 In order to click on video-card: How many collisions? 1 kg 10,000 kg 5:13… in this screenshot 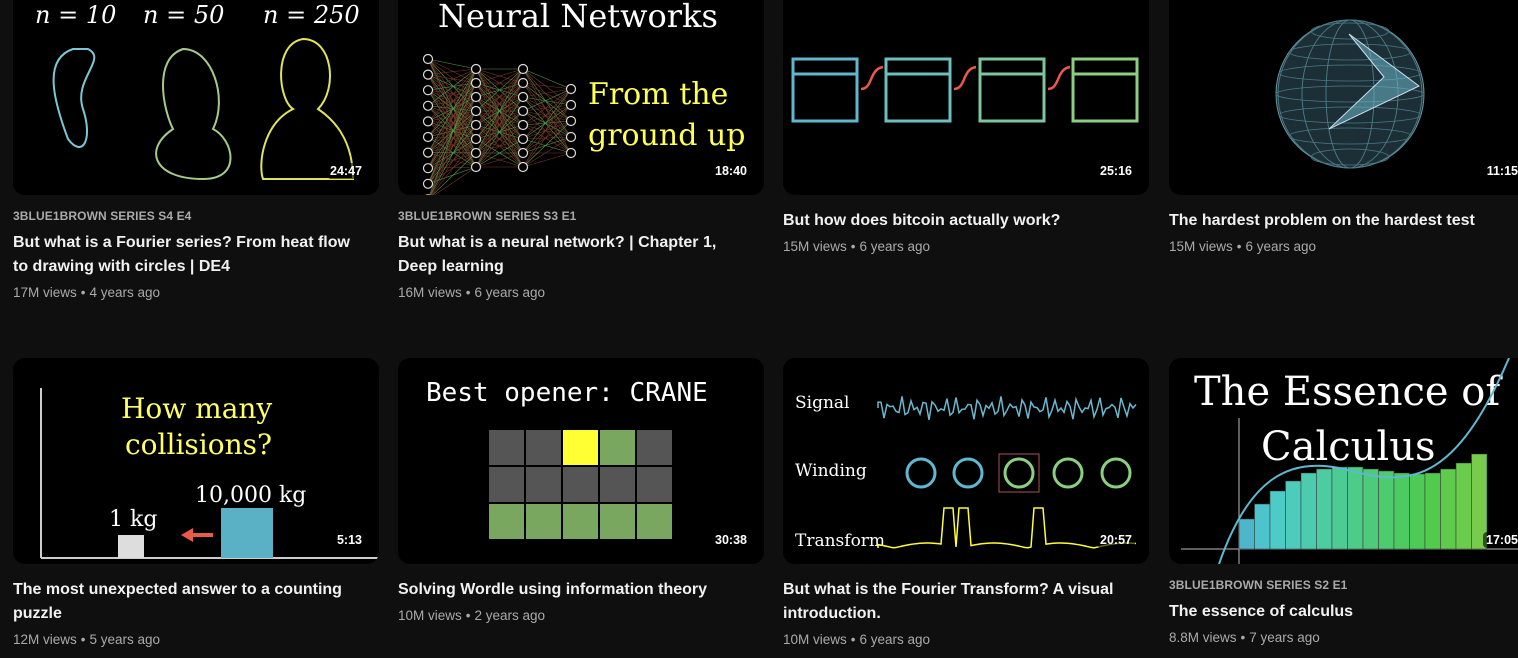, I will do `click(196, 504)`.